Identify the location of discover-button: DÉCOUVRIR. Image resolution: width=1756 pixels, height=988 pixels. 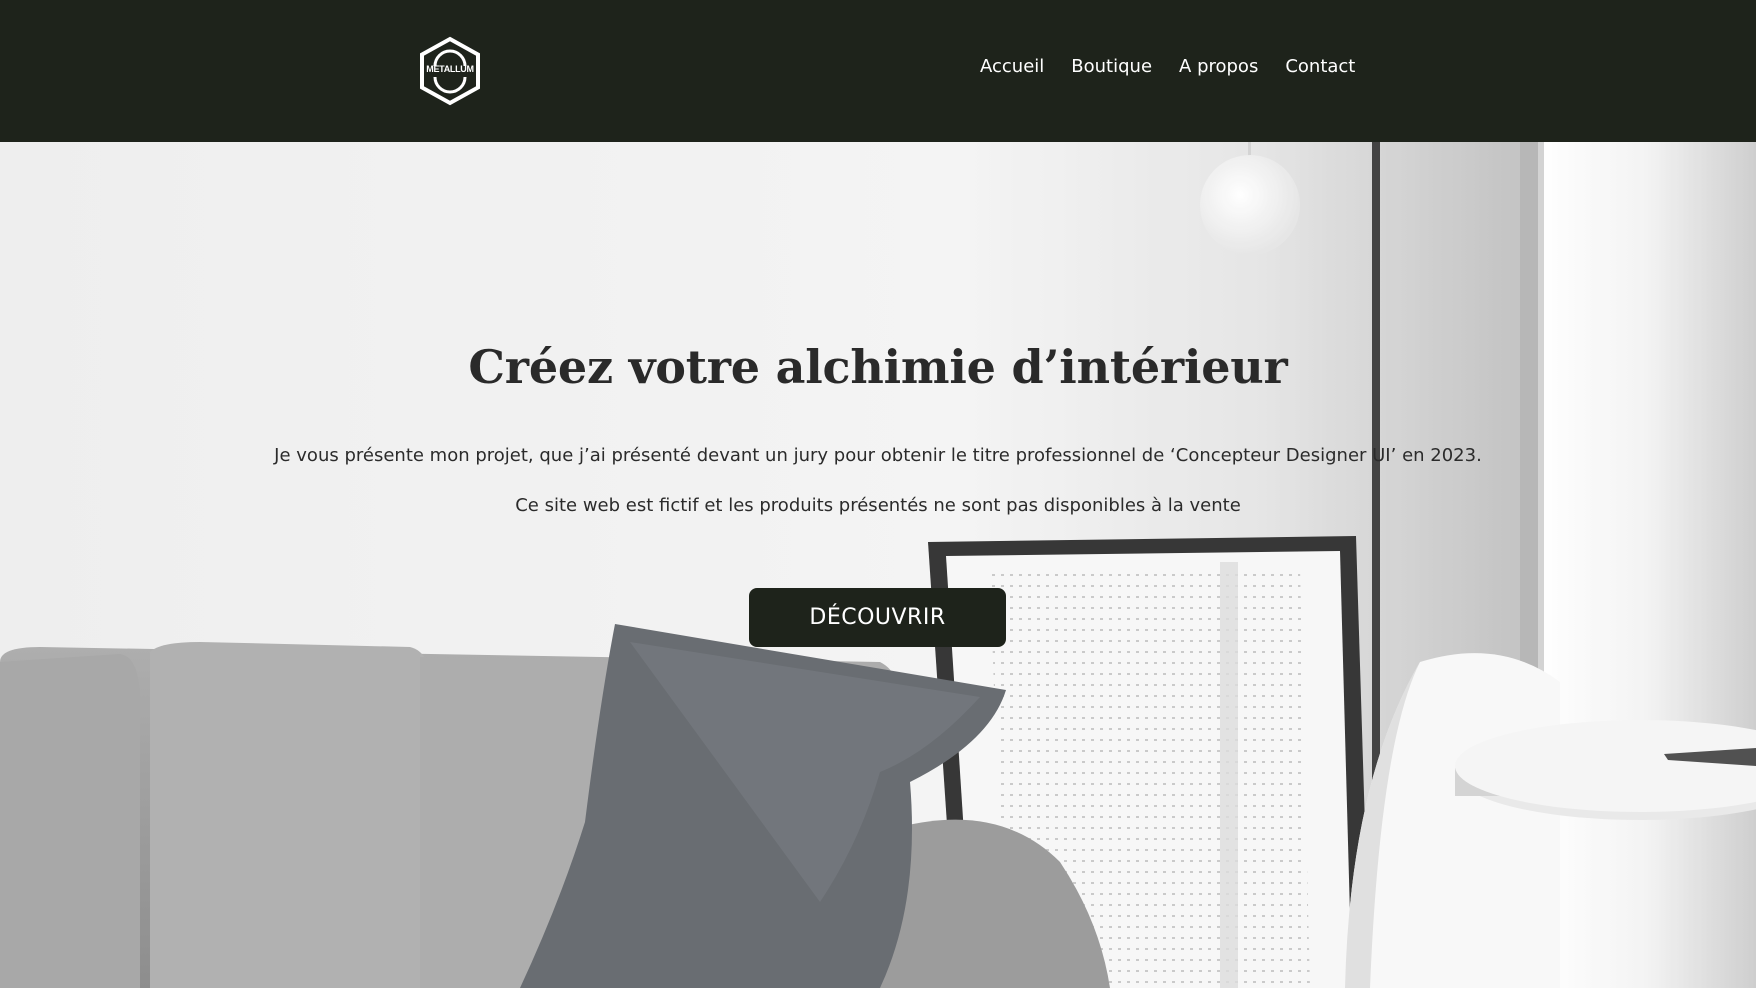
(877, 617).